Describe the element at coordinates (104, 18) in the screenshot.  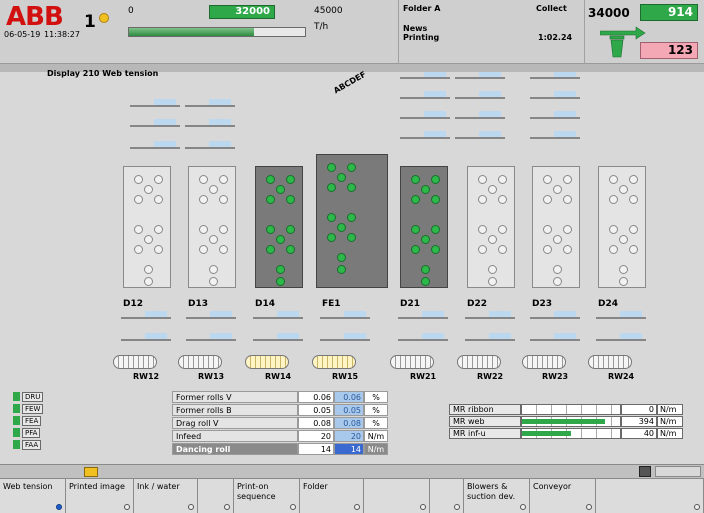
I see `sun-icon` at that location.